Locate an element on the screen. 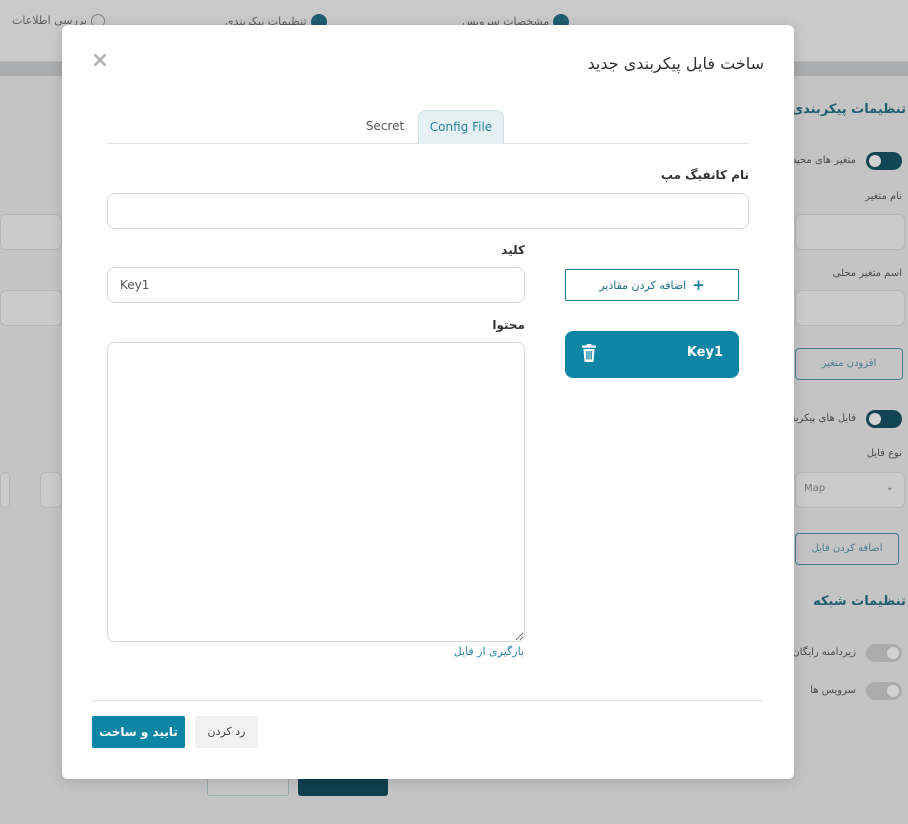 The width and height of the screenshot is (908, 824). key-item-label: Key1 is located at coordinates (704, 352).